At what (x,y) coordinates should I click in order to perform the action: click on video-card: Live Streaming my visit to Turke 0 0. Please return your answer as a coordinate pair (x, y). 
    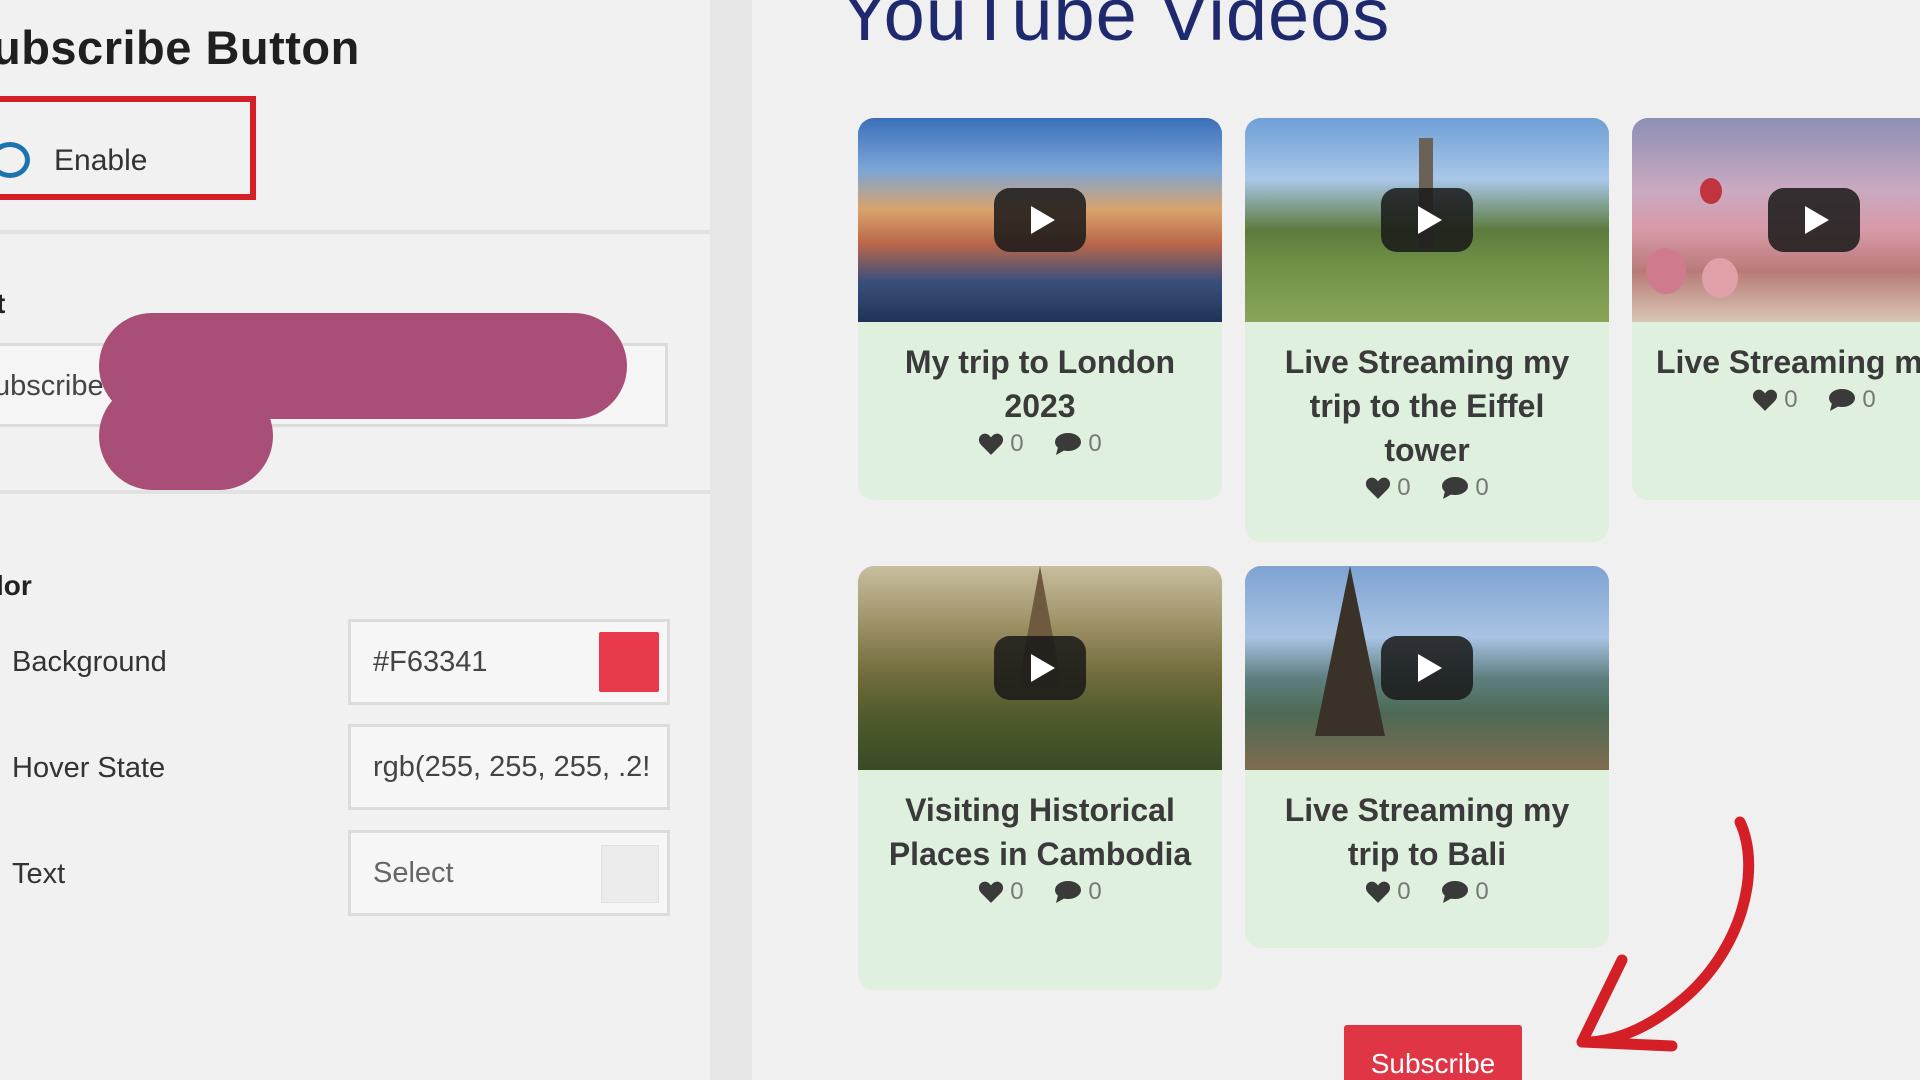
    Looking at the image, I should click on (1776, 309).